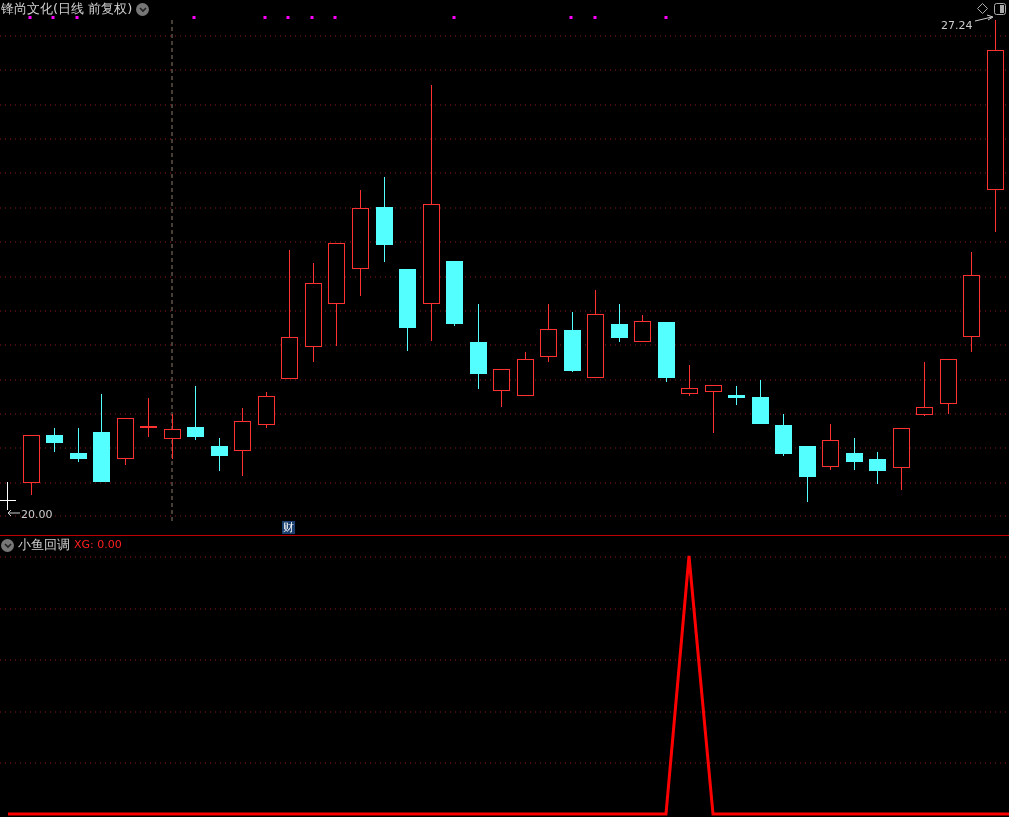  What do you see at coordinates (37, 514) in the screenshot?
I see `low-price-label: 20.00` at bounding box center [37, 514].